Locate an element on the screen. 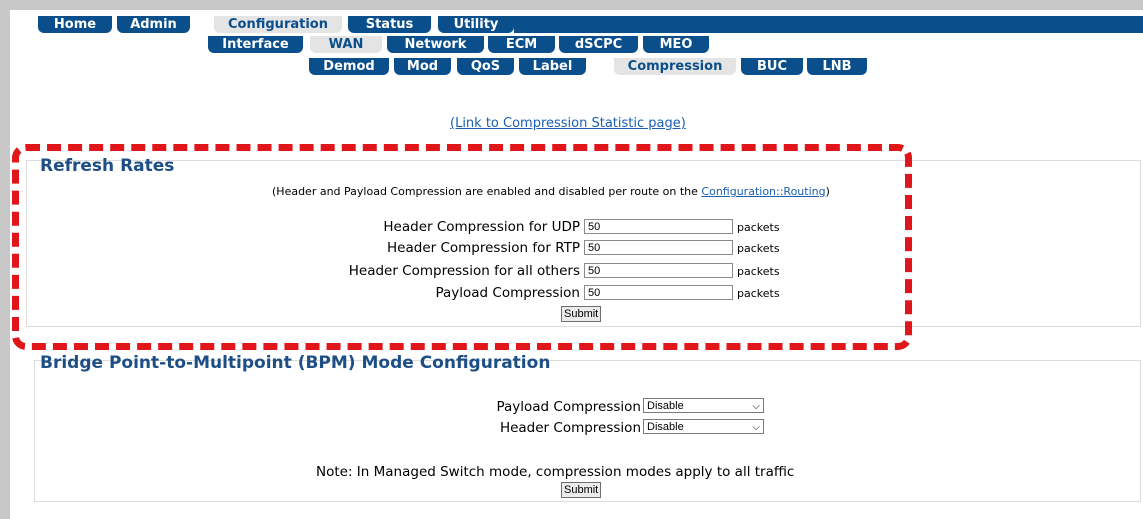 The height and width of the screenshot is (519, 1143). bpm-payload-value: Disable is located at coordinates (665, 406).